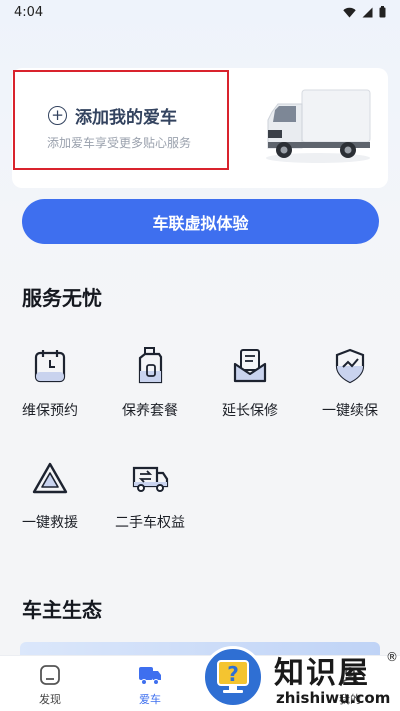 The width and height of the screenshot is (400, 711). What do you see at coordinates (392, 657) in the screenshot?
I see `watermark-registered: ®` at bounding box center [392, 657].